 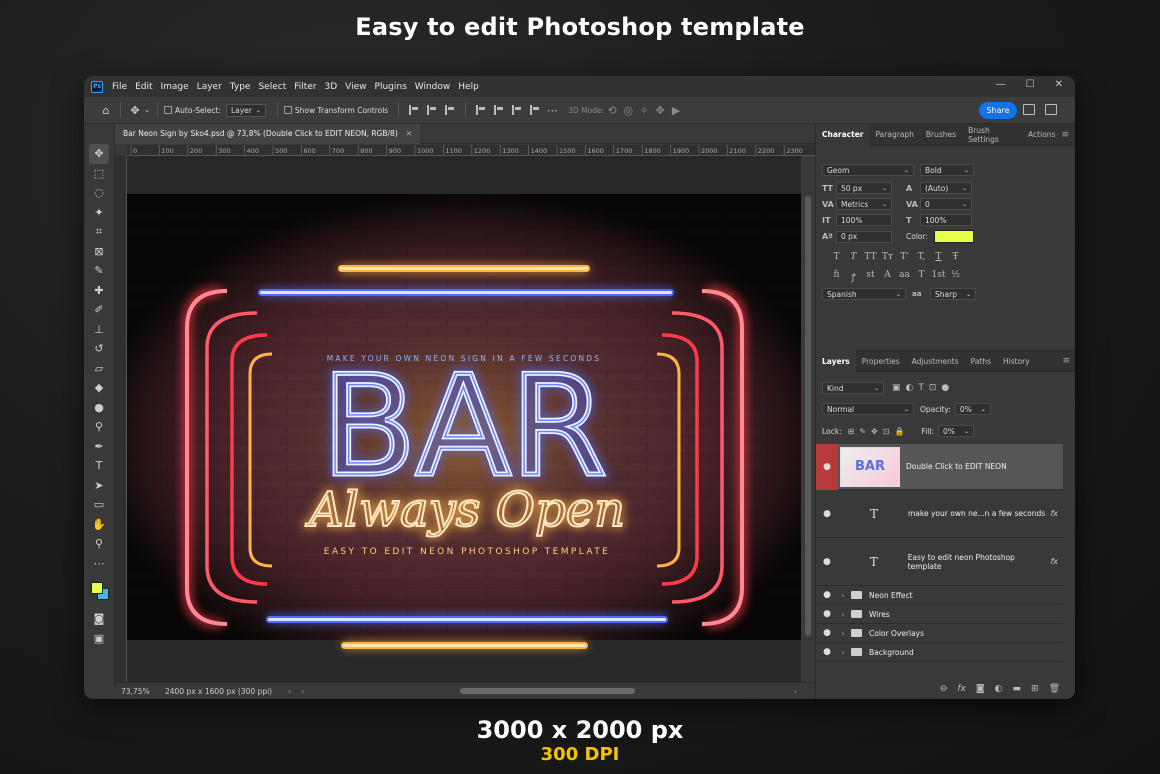 I want to click on text-color-swatch, so click(x=953, y=236).